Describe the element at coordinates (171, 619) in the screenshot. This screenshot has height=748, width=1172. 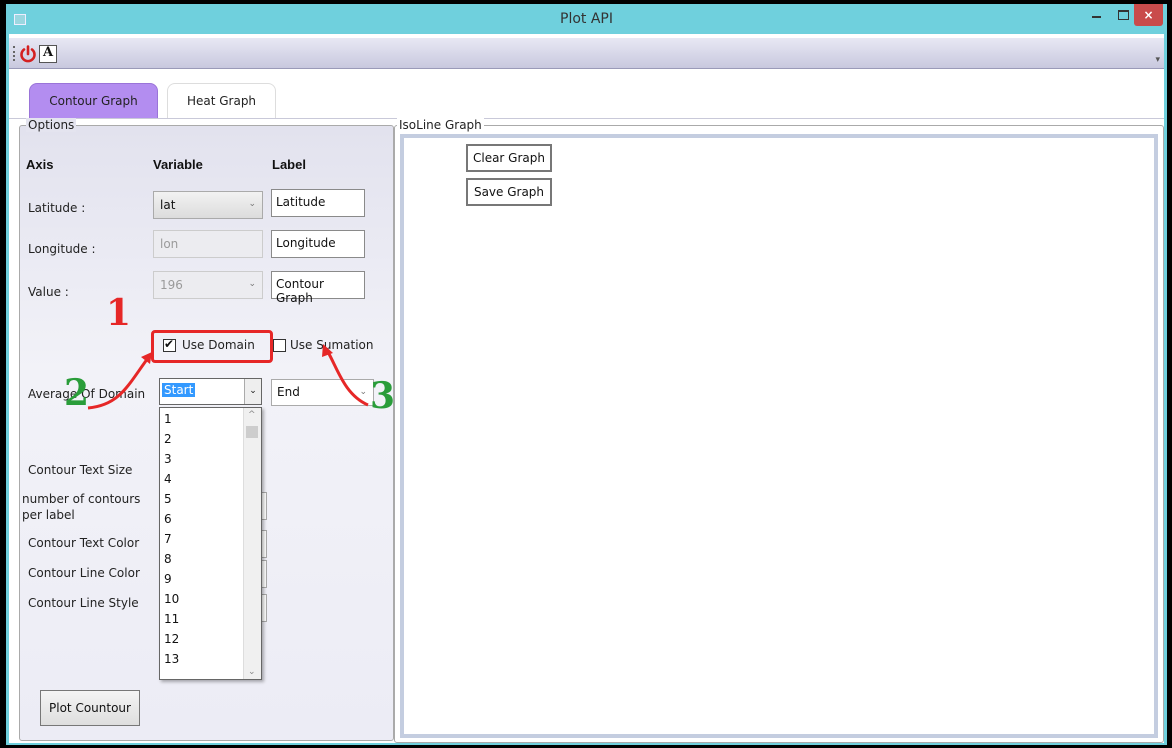
I see `list-item: 11` at that location.